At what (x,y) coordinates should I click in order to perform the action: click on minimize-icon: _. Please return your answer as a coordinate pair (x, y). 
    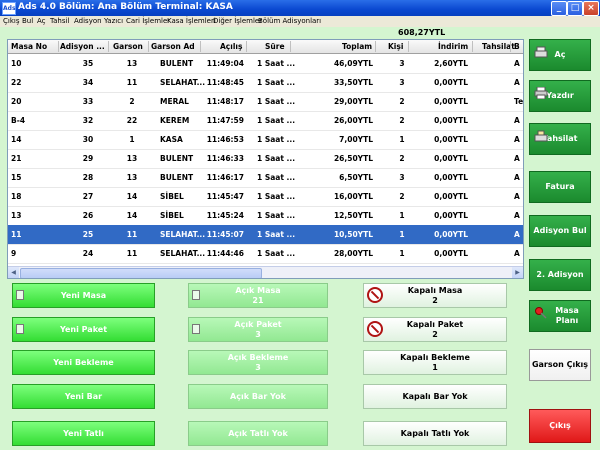
    Looking at the image, I should click on (559, 8).